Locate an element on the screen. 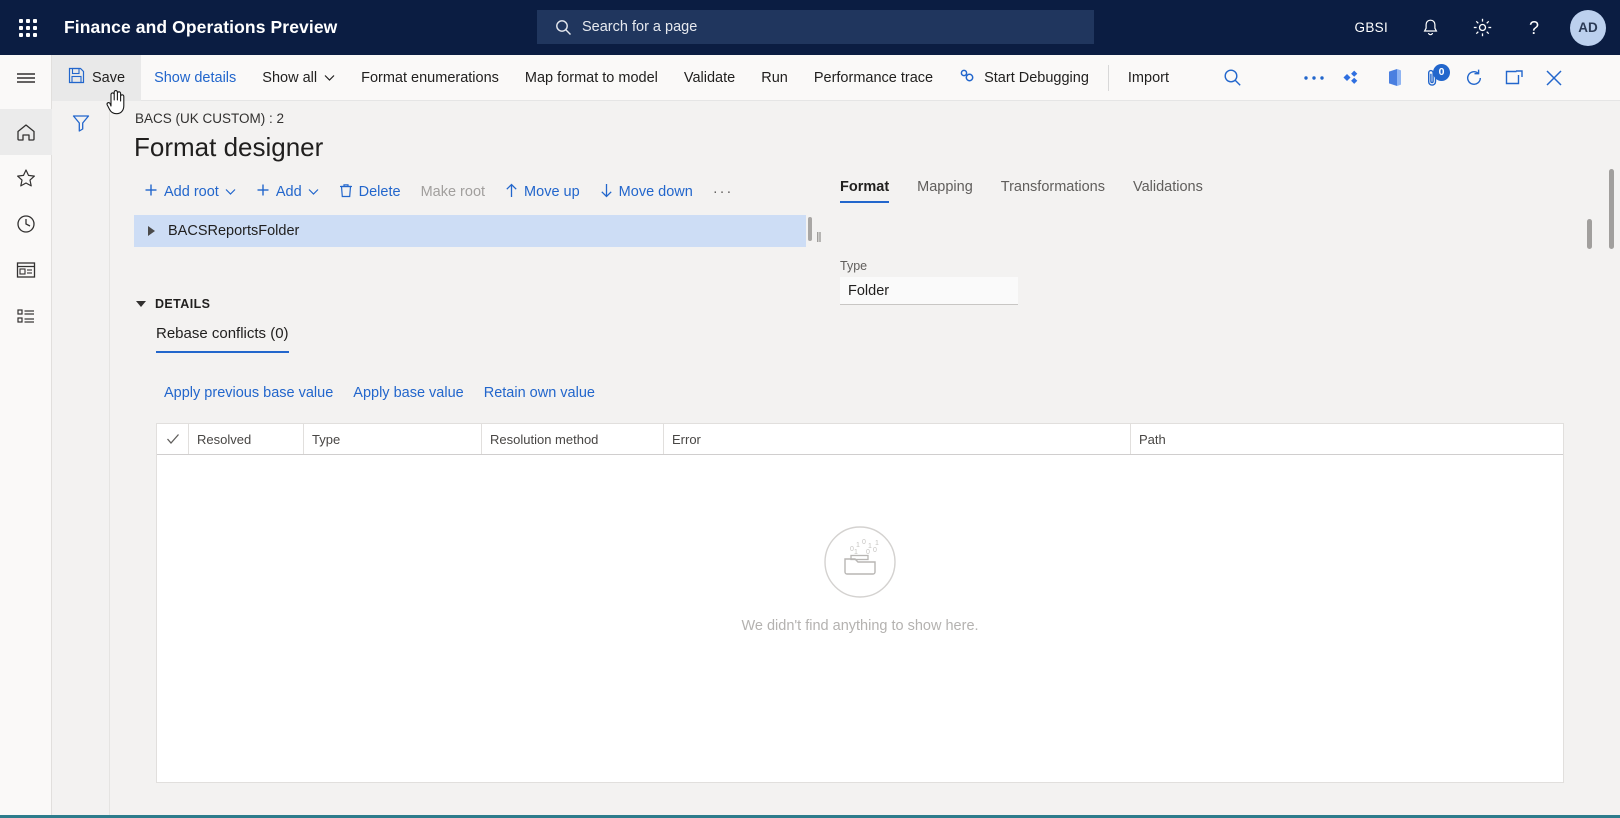 The image size is (1620, 818). bell-icon is located at coordinates (1430, 27).